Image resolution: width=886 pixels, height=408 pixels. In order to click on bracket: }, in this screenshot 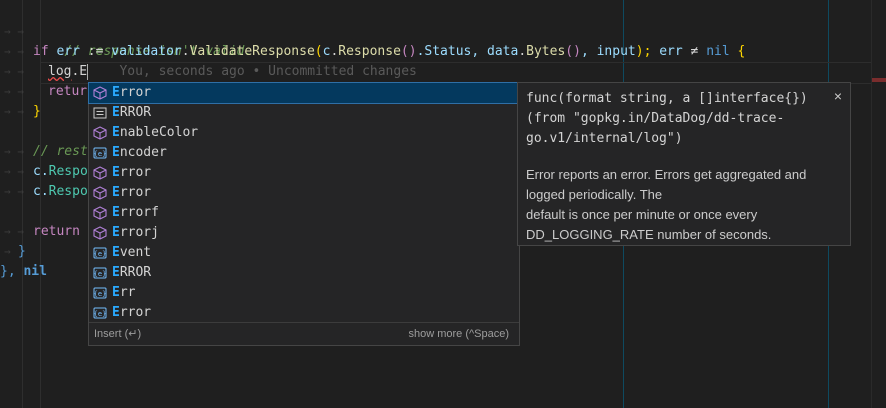, I will do `click(12, 271)`.